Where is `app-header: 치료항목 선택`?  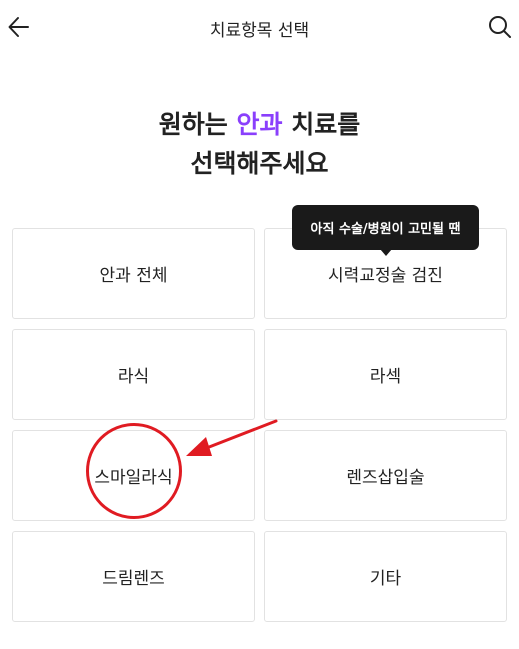 app-header: 치료항목 선택 is located at coordinates (259, 28).